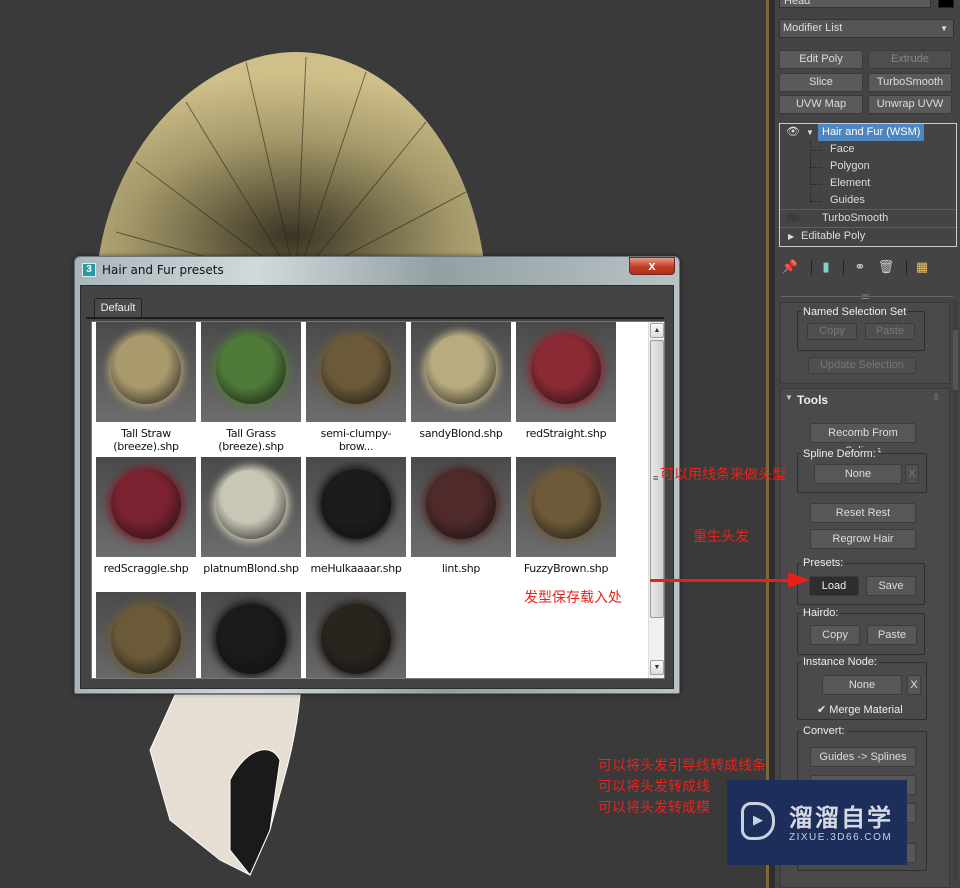 The image size is (960, 888). What do you see at coordinates (866, 710) in the screenshot?
I see `merge-material-label: Merge Material` at bounding box center [866, 710].